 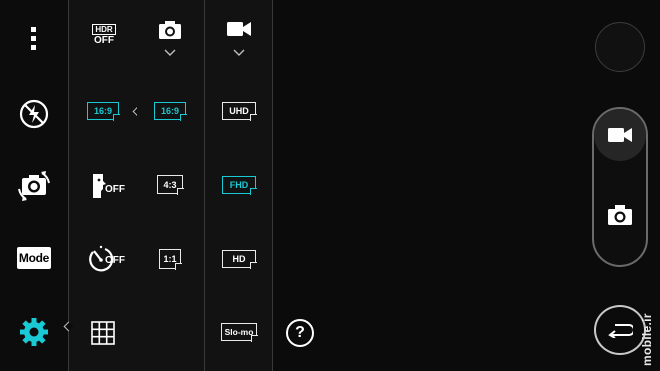 I want to click on help-button: ?, so click(x=300, y=333).